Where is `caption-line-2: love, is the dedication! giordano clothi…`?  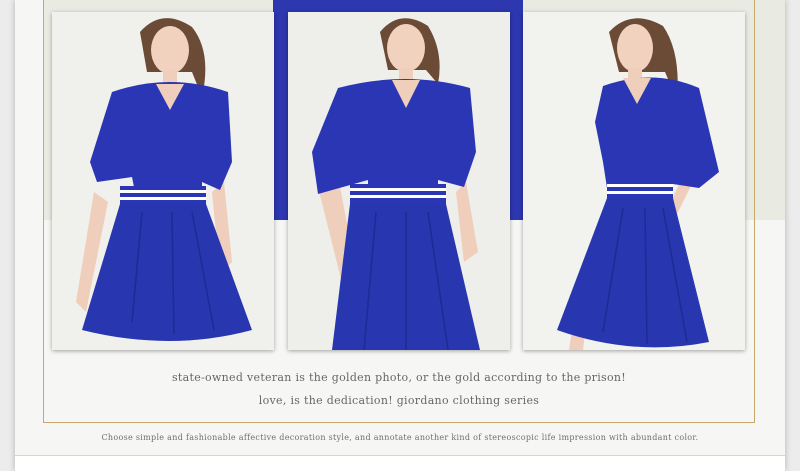 caption-line-2: love, is the dedication! giordano clothi… is located at coordinates (399, 400).